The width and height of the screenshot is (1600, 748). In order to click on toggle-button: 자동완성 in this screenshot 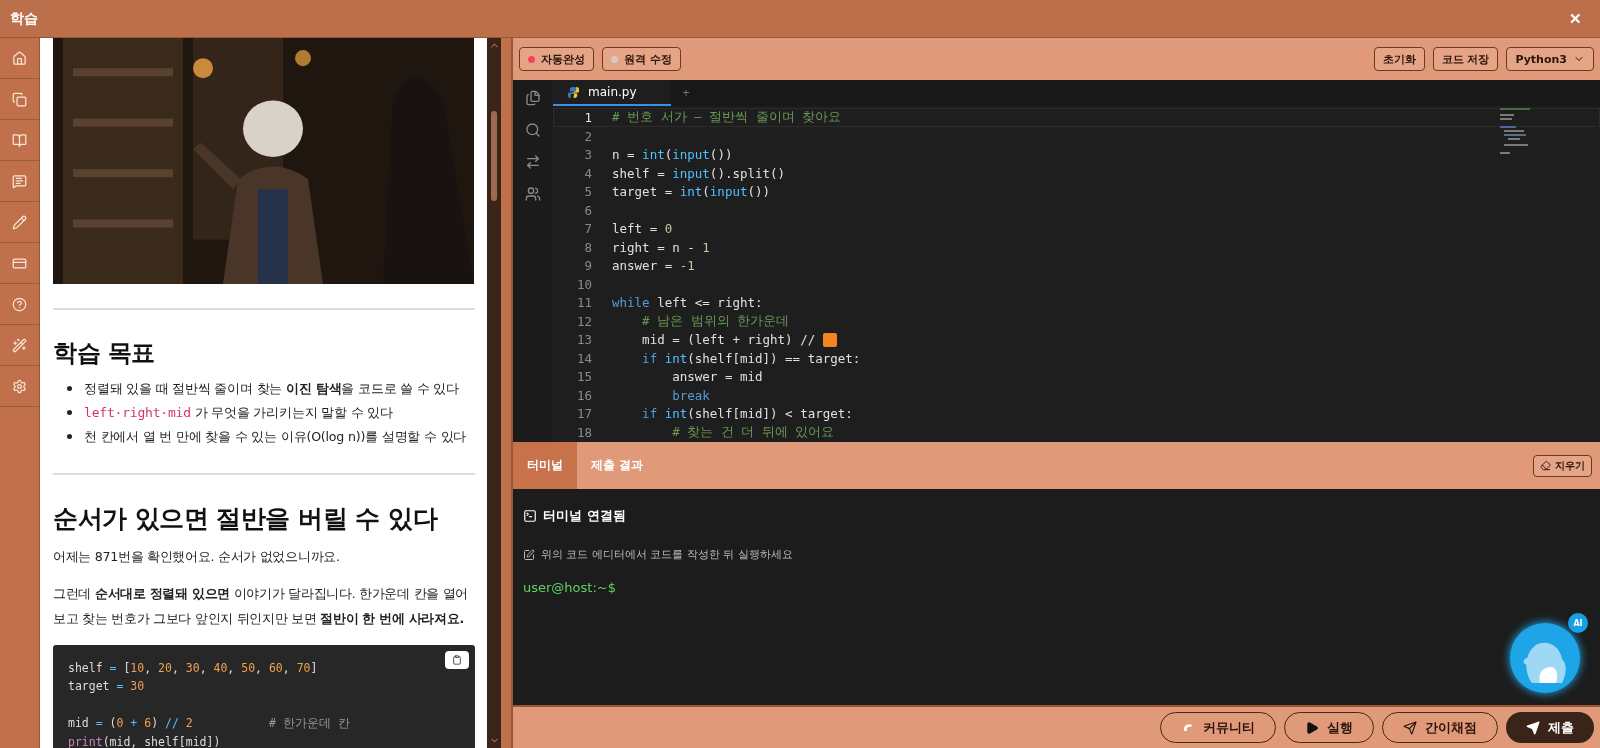, I will do `click(556, 59)`.